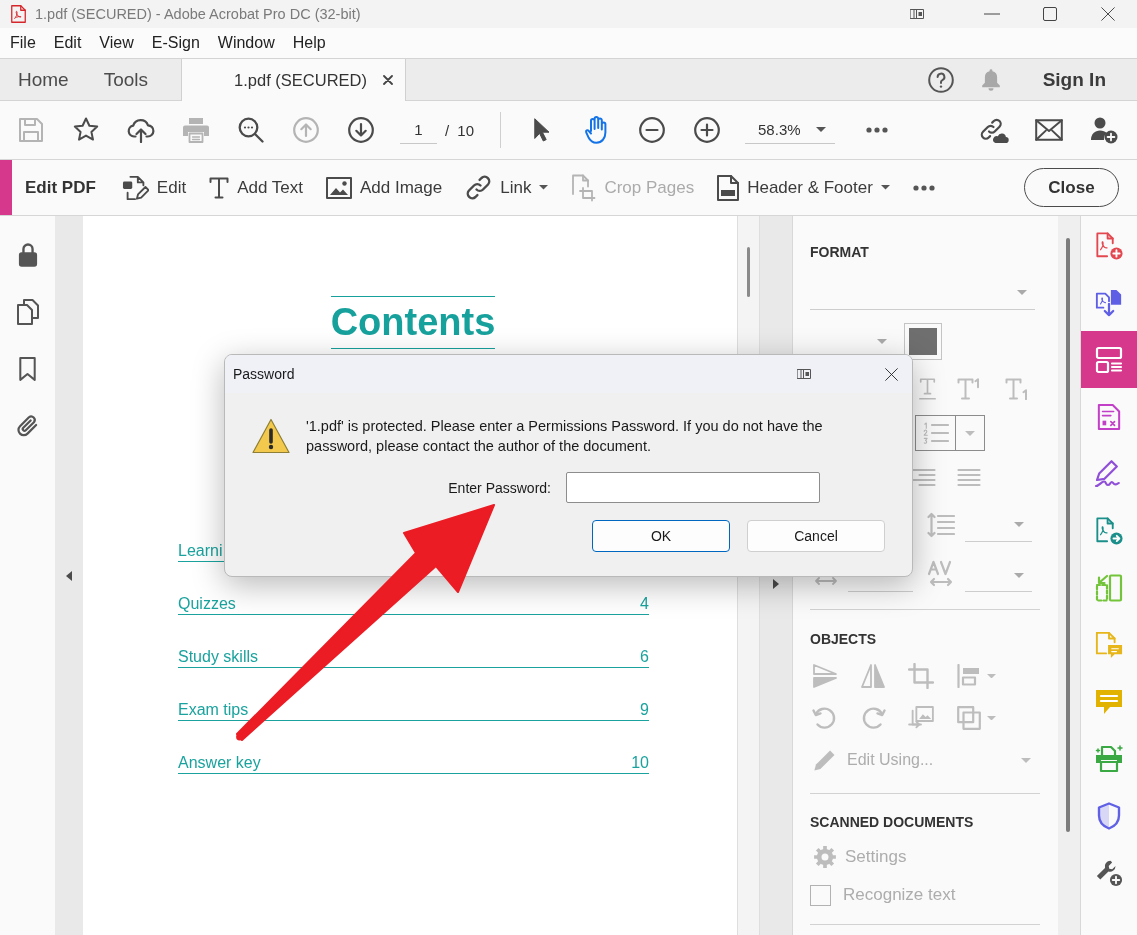 Image resolution: width=1137 pixels, height=935 pixels. Describe the element at coordinates (198, 14) in the screenshot. I see `window-title: 1.pdf (SECURED) - Adobe Acrobat Pro DC (32-bit)` at that location.